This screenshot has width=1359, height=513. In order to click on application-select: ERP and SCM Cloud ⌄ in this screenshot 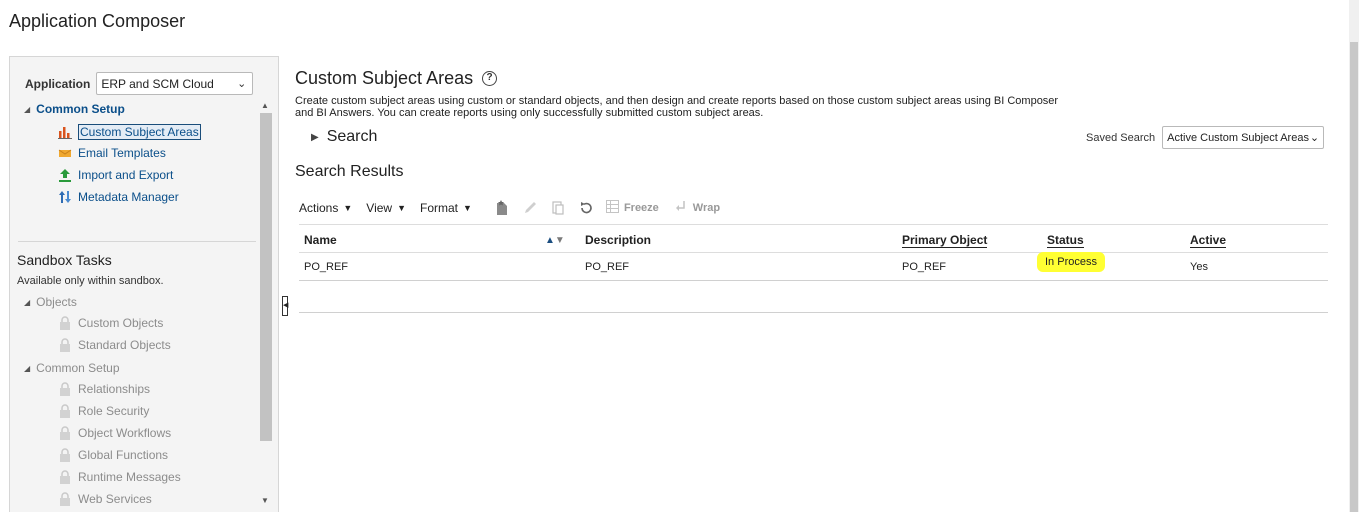, I will do `click(175, 83)`.